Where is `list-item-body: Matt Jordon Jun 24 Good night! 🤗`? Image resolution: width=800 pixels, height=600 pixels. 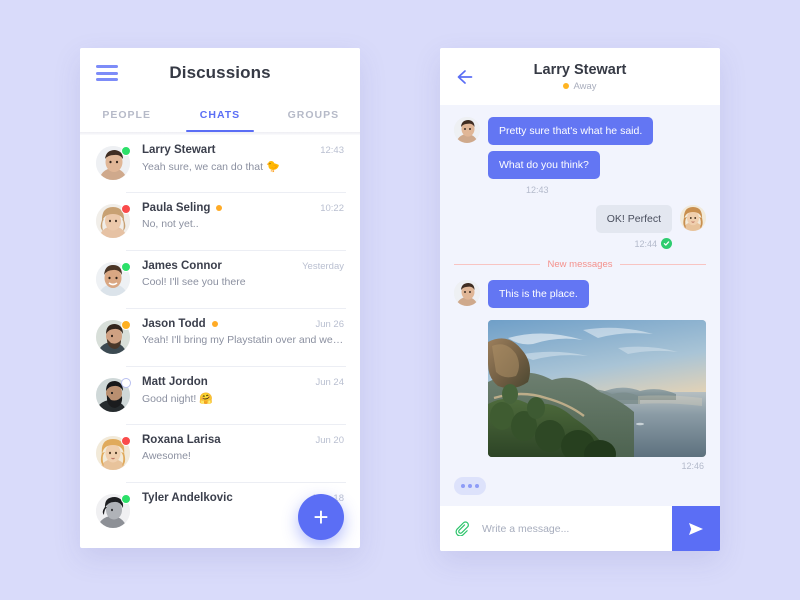
list-item-body: Matt Jordon Jun 24 Good night! 🤗 is located at coordinates (243, 390).